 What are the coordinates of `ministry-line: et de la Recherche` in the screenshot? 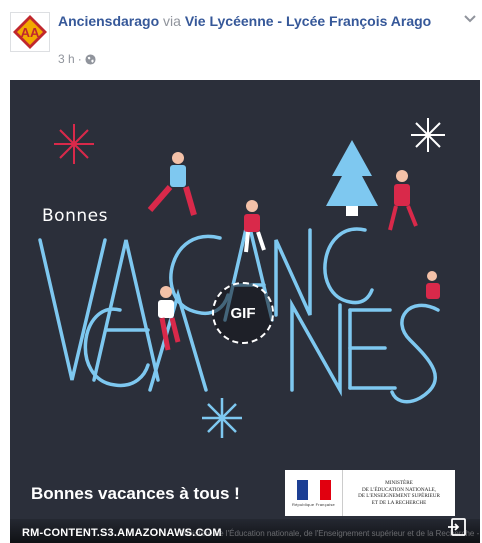 It's located at (399, 502).